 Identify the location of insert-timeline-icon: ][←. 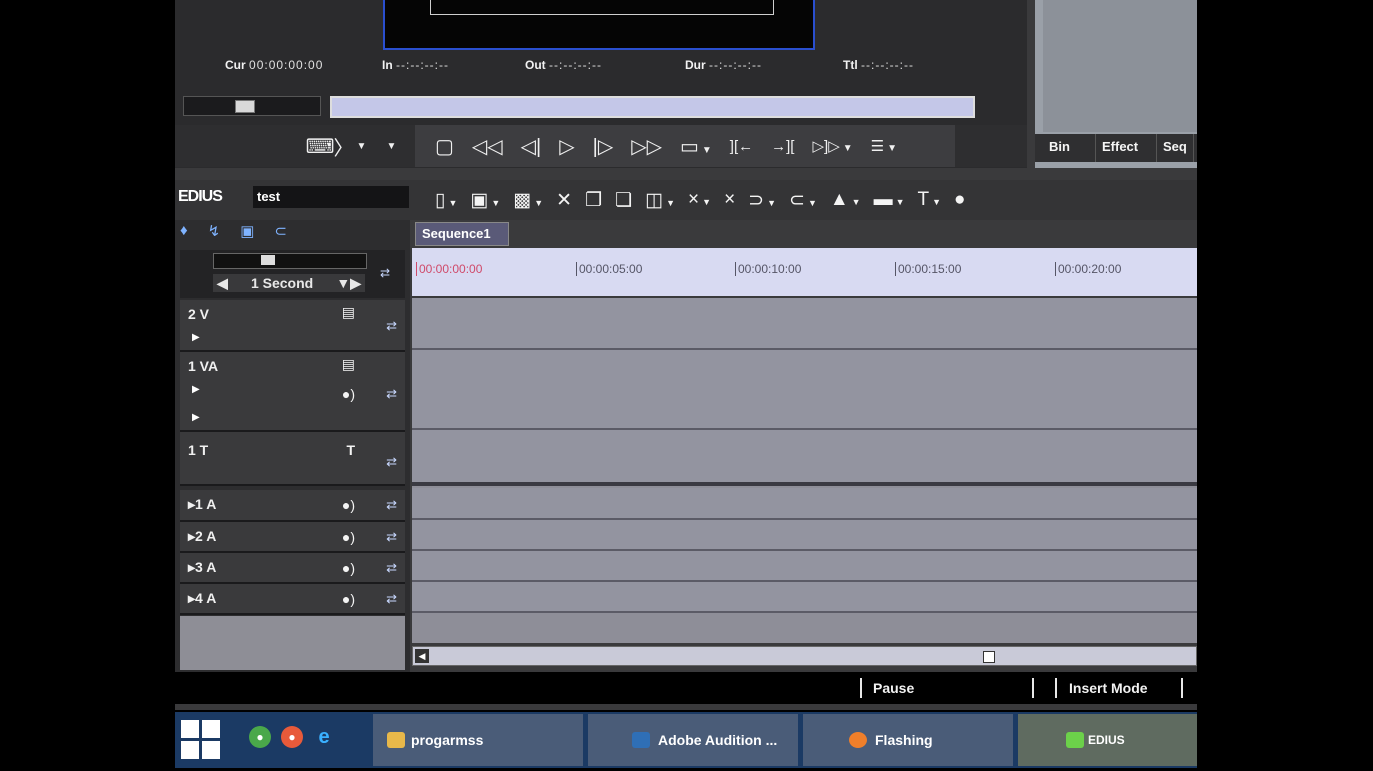
(741, 146).